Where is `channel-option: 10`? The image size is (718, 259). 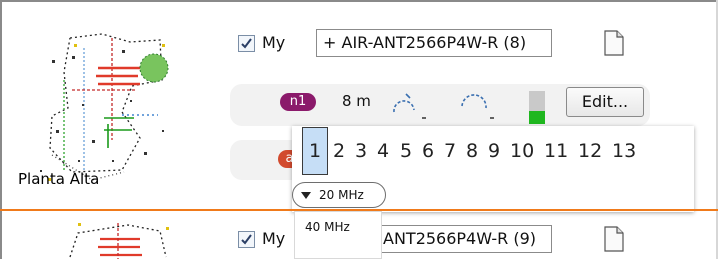
channel-option: 10 is located at coordinates (522, 151).